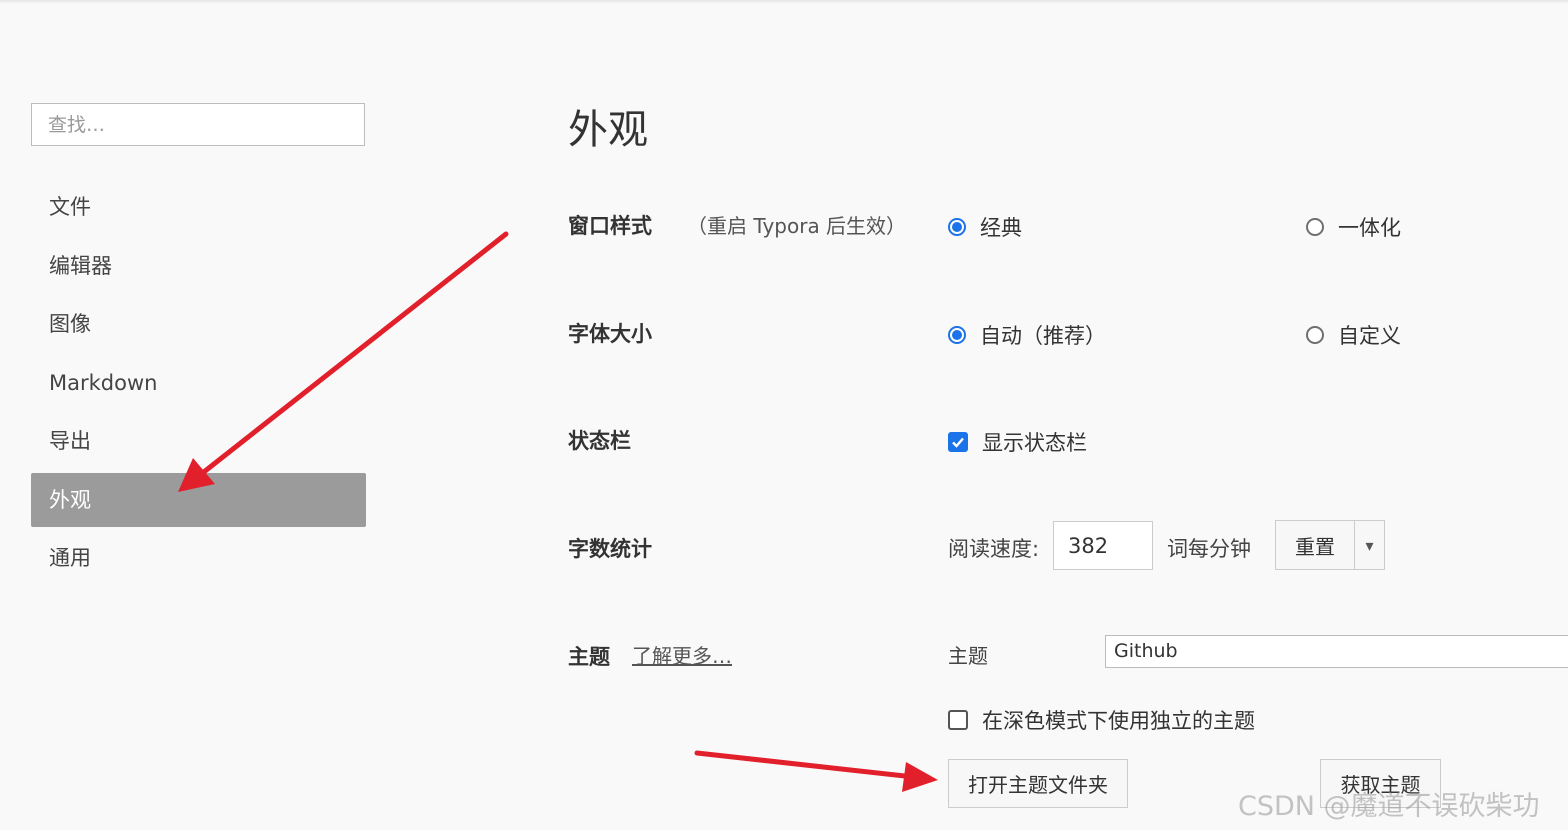  Describe the element at coordinates (343, 361) in the screenshot. I see `arrow-to-appearance-icon` at that location.